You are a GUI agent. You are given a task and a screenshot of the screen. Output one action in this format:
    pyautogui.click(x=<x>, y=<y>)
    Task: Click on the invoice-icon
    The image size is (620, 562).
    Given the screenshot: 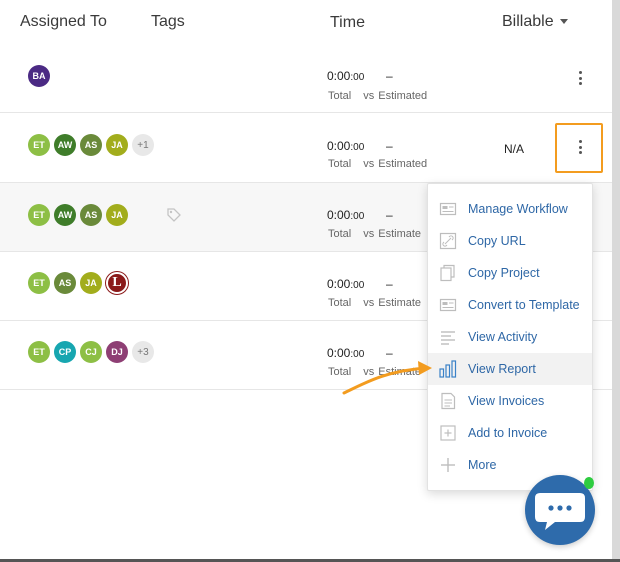 What is the action you would take?
    pyautogui.click(x=448, y=401)
    